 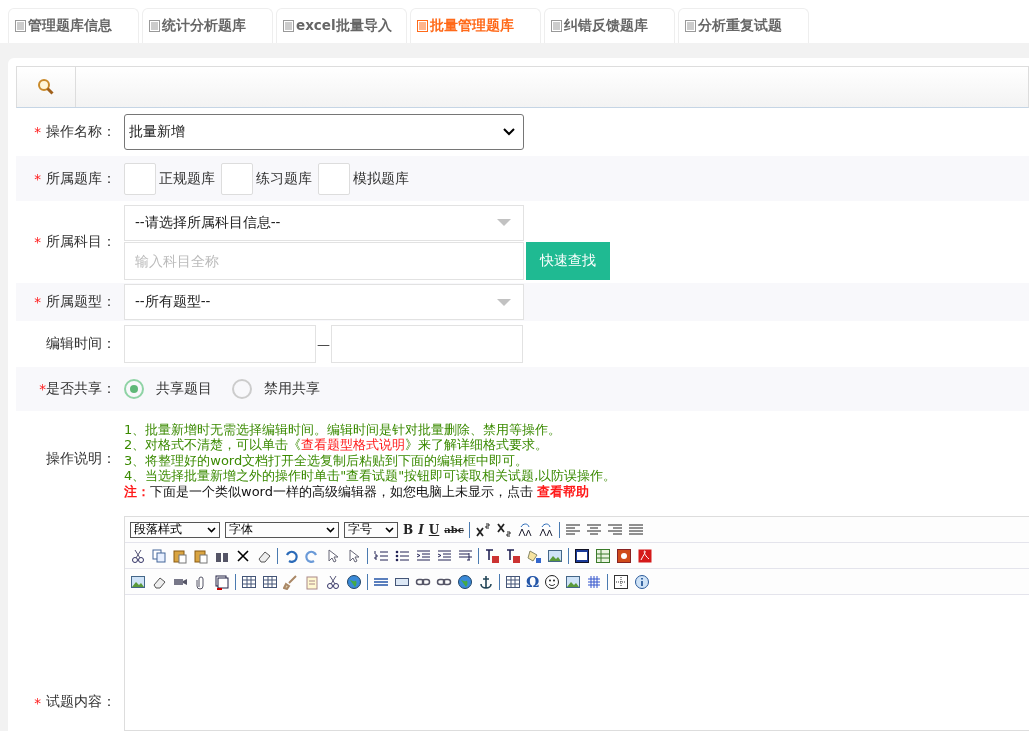 What do you see at coordinates (454, 529) in the screenshot?
I see `format-button: abc` at bounding box center [454, 529].